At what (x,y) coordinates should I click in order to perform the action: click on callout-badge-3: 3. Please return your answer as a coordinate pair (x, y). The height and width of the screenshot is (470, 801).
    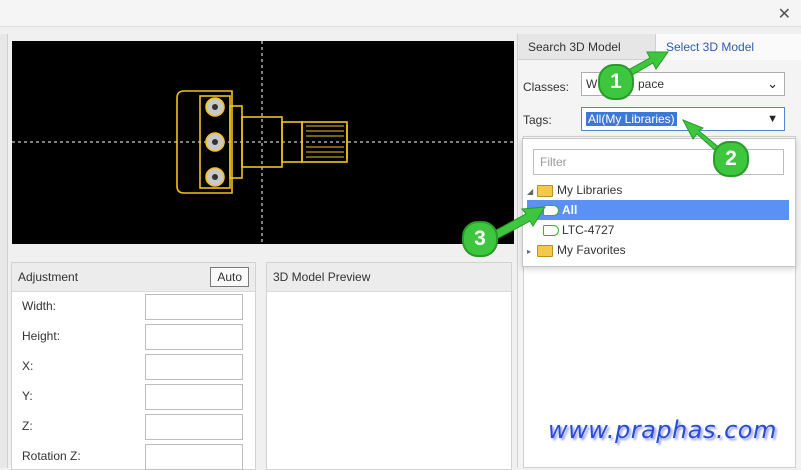
    Looking at the image, I should click on (480, 239).